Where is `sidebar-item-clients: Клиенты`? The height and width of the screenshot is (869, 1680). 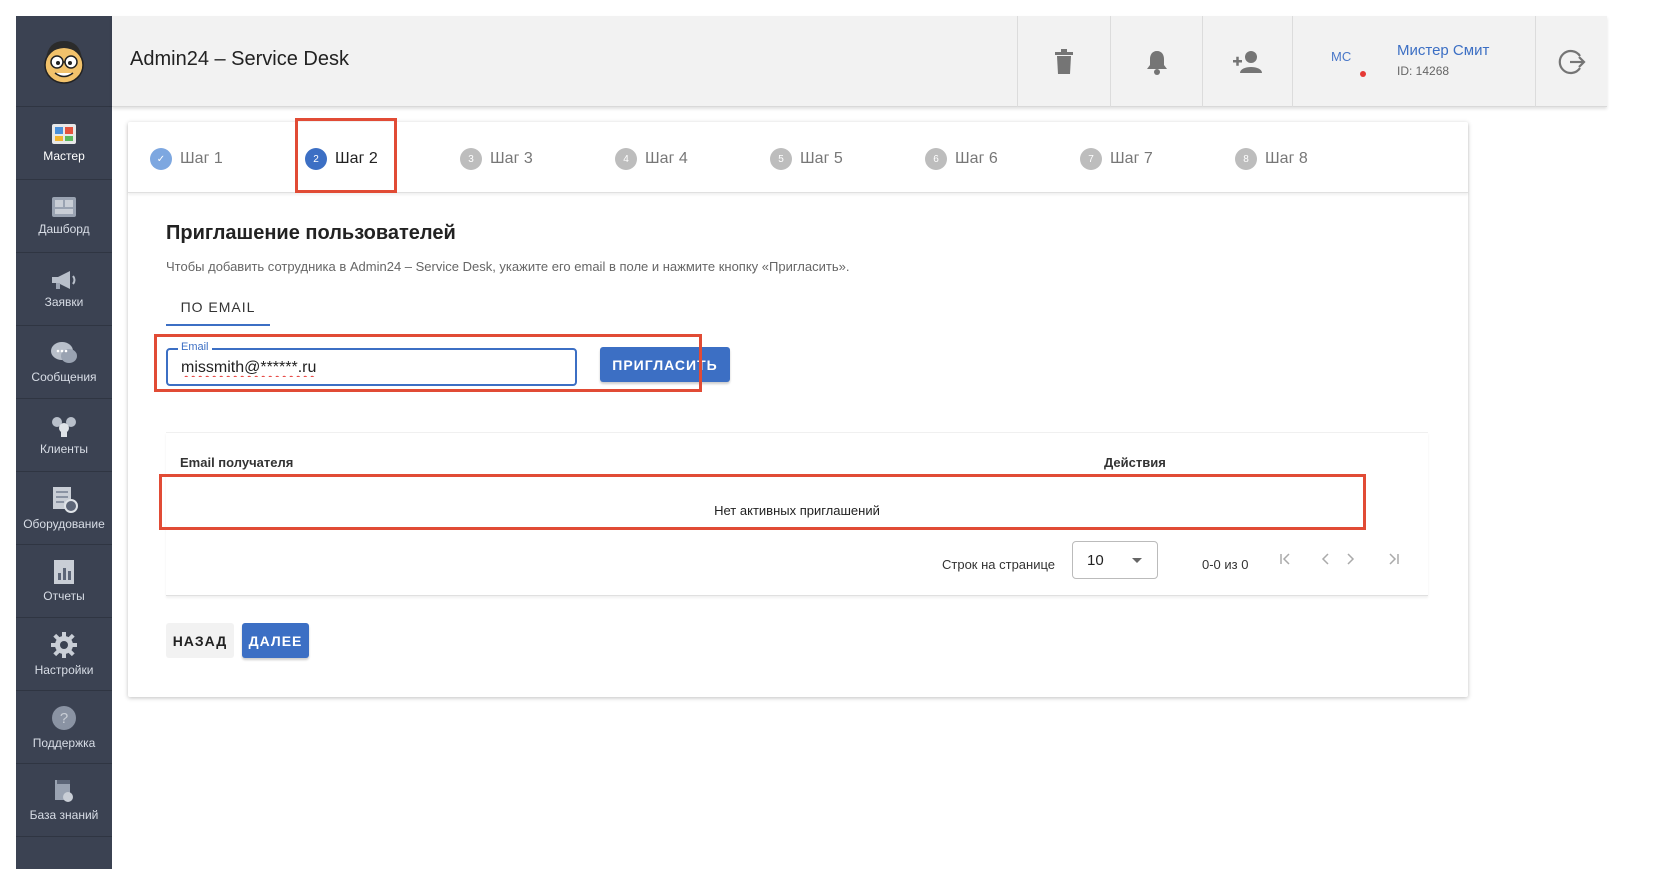
sidebar-item-clients: Клиенты is located at coordinates (64, 435).